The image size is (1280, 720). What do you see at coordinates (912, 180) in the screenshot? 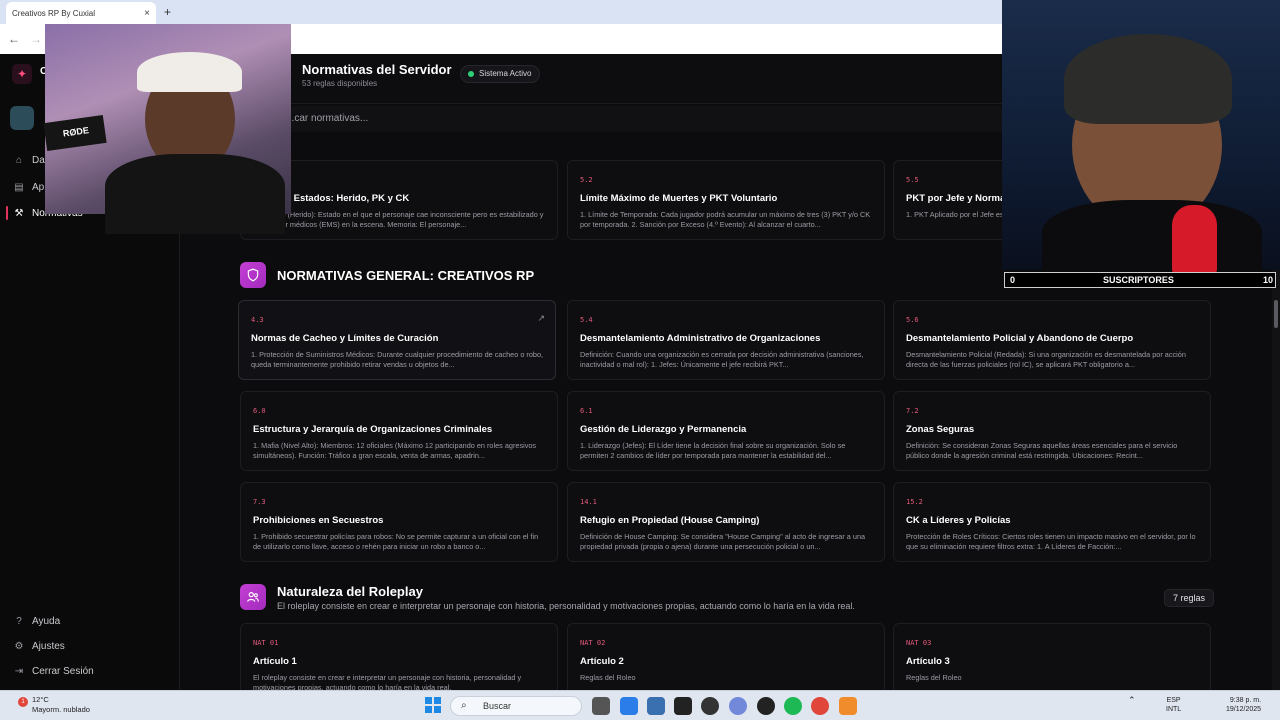
I see `card-code: 5.5` at bounding box center [912, 180].